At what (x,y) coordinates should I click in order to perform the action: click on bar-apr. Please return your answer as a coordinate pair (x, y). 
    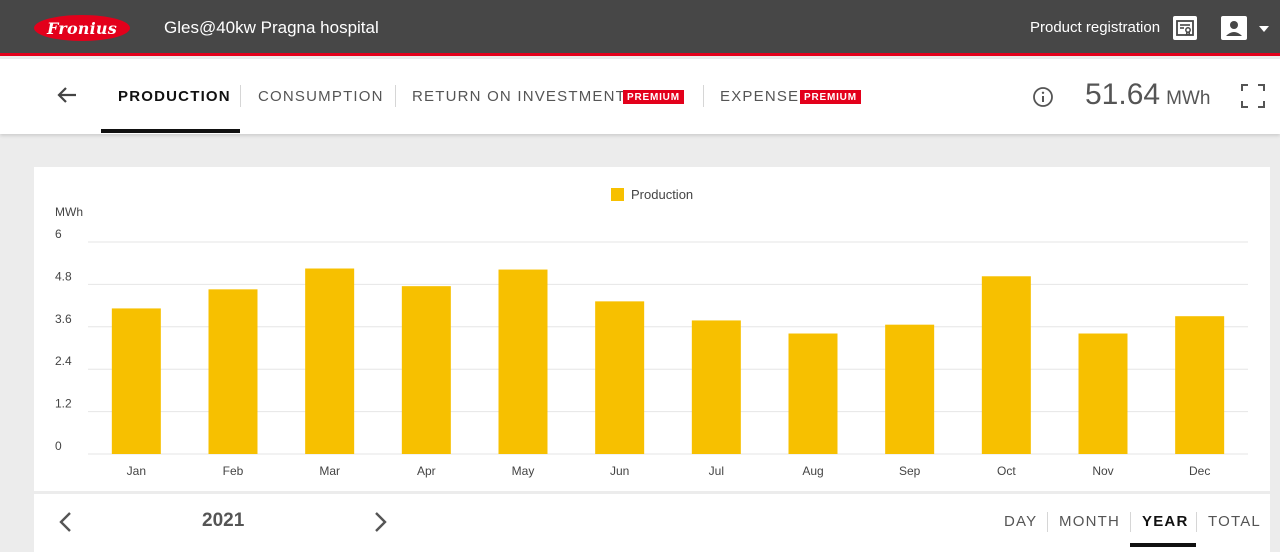
    Looking at the image, I should click on (426, 370).